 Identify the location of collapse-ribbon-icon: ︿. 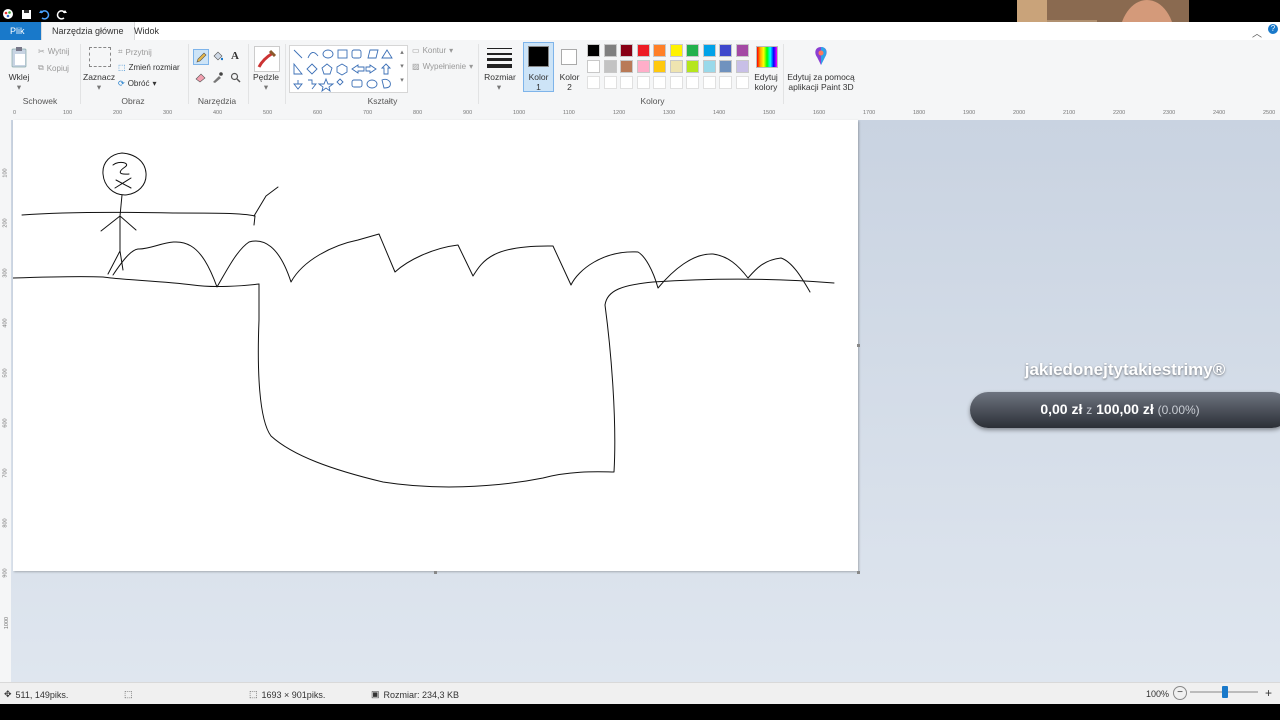
(1257, 32).